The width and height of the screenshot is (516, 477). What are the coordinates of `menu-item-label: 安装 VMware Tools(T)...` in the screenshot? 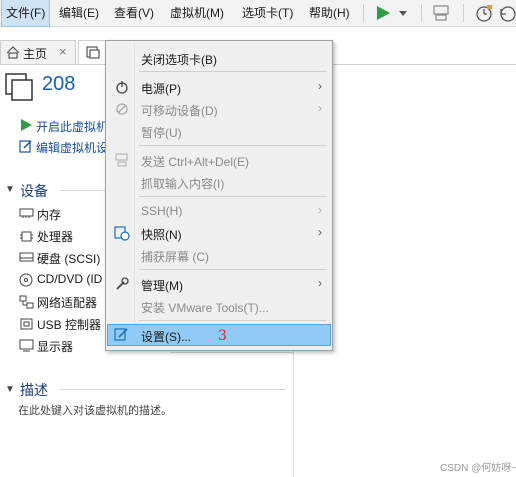 It's located at (205, 308).